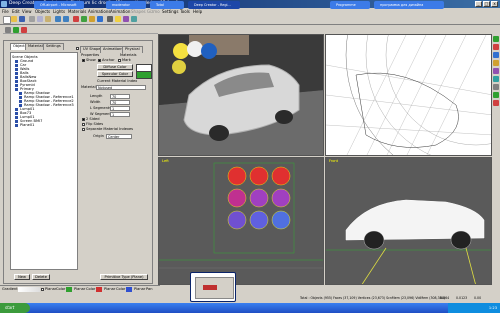  I want to click on taskbar-item: moderator, so click(126, 5).